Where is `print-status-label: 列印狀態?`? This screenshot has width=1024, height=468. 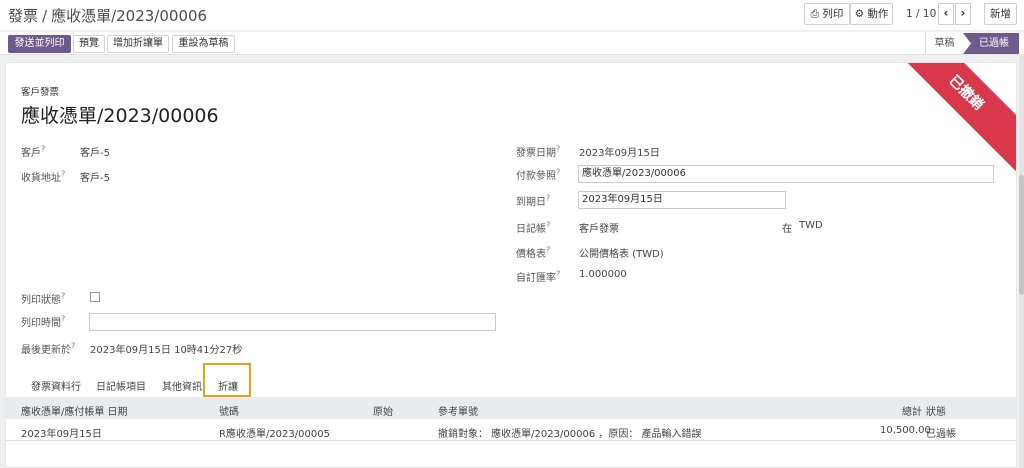 print-status-label: 列印狀態? is located at coordinates (43, 298).